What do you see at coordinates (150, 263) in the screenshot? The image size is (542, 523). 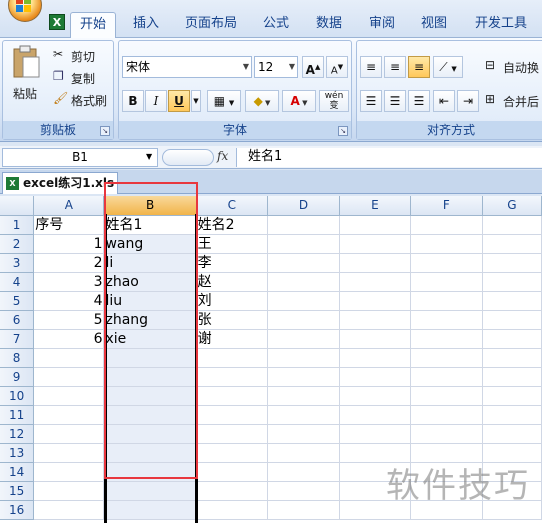 I see `cell-b3: li` at bounding box center [150, 263].